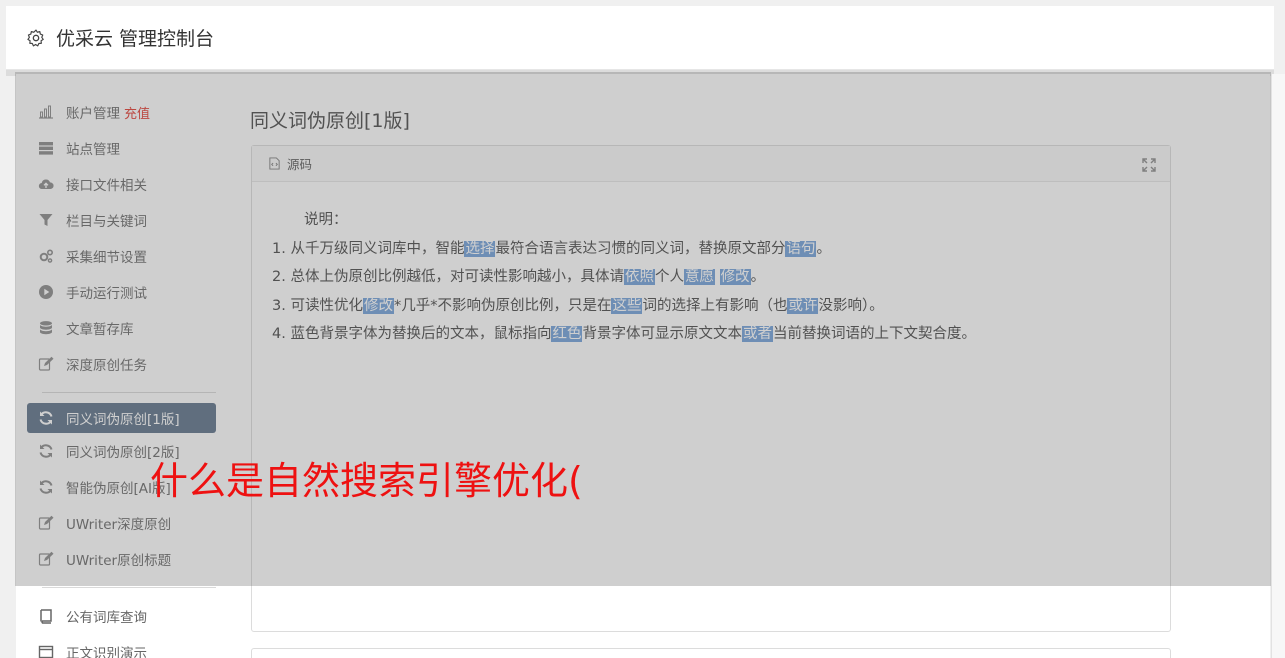  What do you see at coordinates (35, 37) in the screenshot?
I see `gear-icon` at bounding box center [35, 37].